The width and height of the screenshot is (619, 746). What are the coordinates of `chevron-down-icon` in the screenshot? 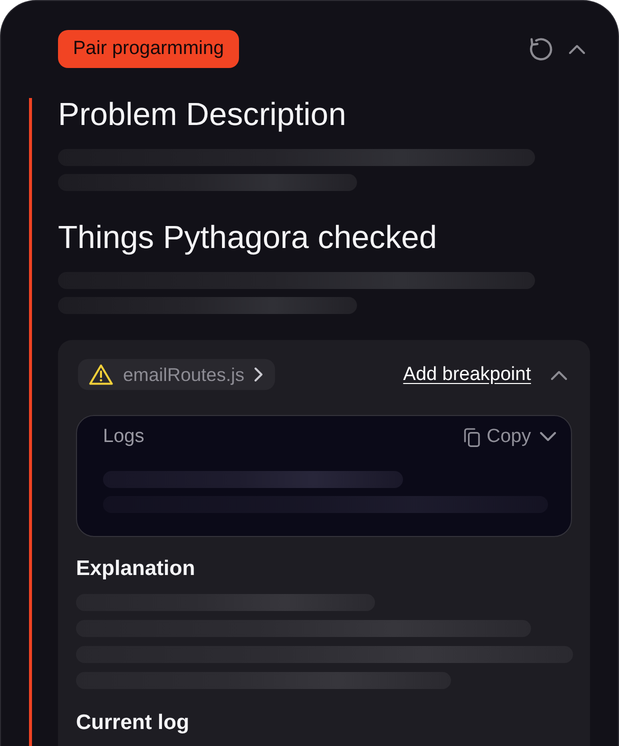 It's located at (548, 437).